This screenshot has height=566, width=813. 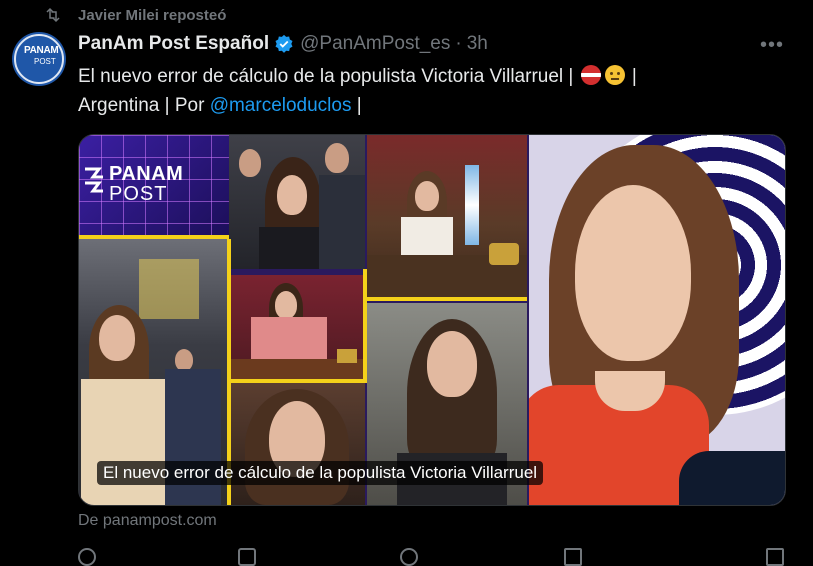 What do you see at coordinates (53, 15) in the screenshot?
I see `repost-icon` at bounding box center [53, 15].